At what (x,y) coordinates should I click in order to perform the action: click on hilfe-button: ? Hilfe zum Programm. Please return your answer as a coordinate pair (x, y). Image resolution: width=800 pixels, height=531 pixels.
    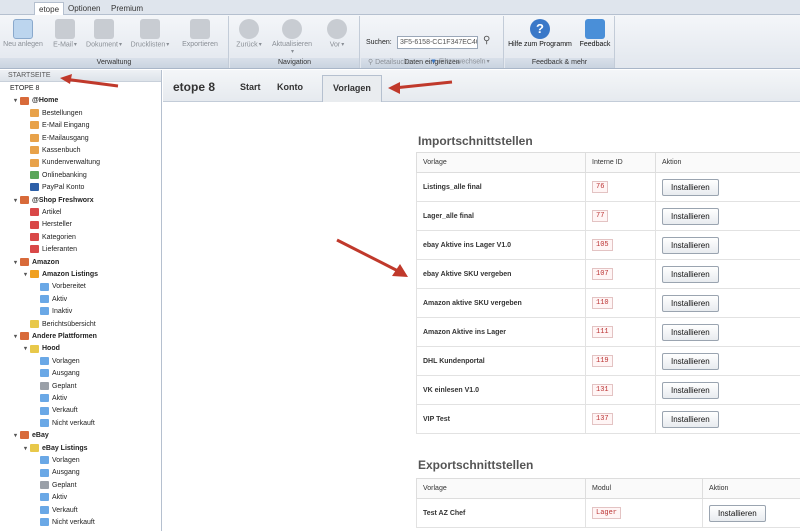
    Looking at the image, I should click on (540, 33).